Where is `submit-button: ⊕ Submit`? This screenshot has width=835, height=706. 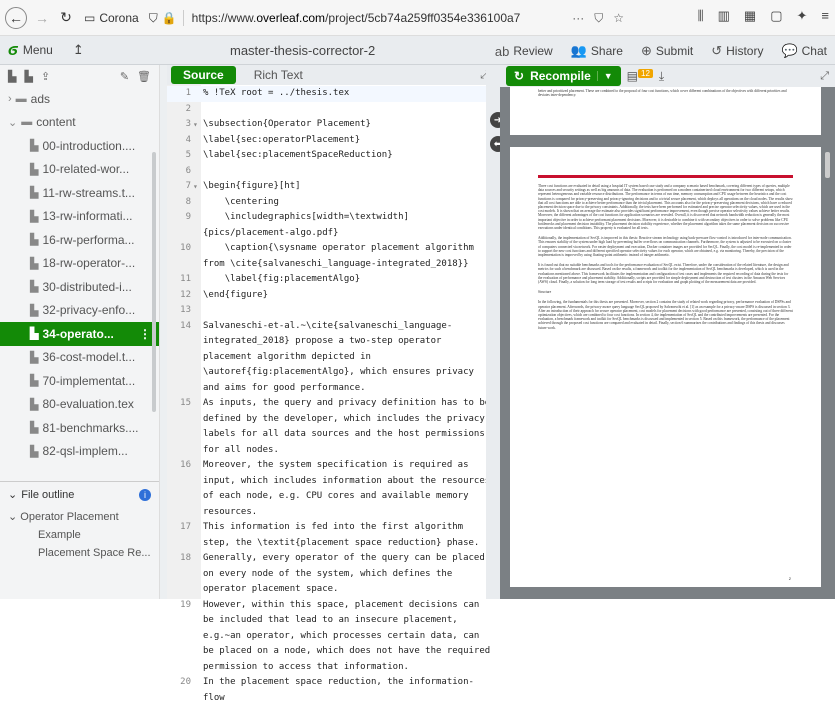
submit-button: ⊕ Submit is located at coordinates (667, 51).